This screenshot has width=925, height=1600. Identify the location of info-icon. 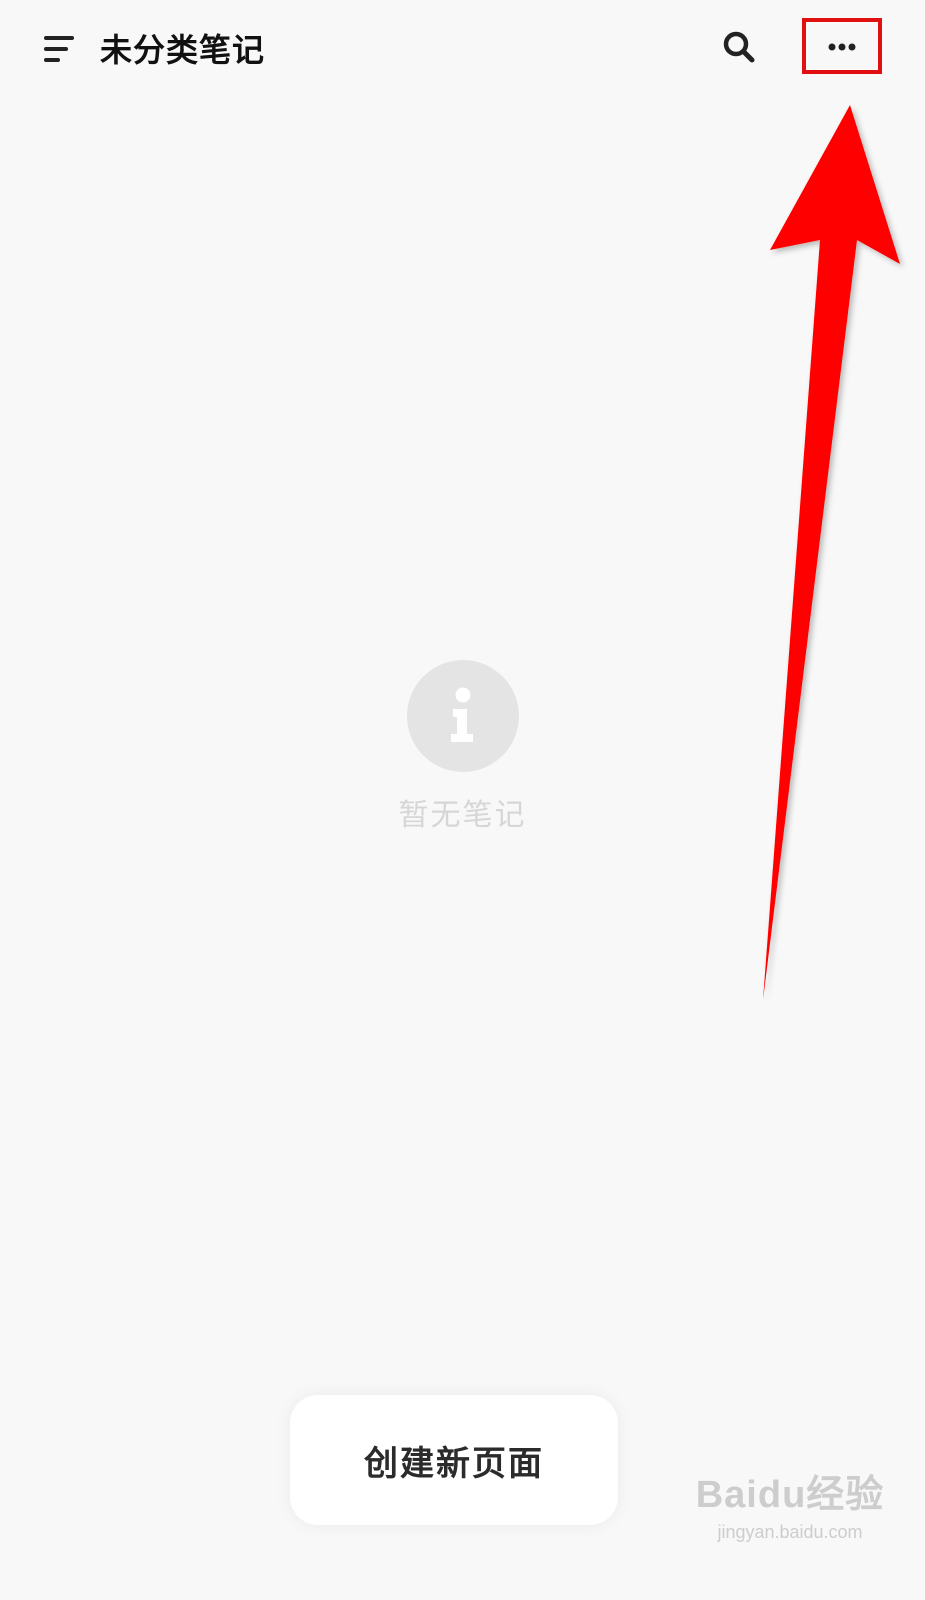
(462, 716).